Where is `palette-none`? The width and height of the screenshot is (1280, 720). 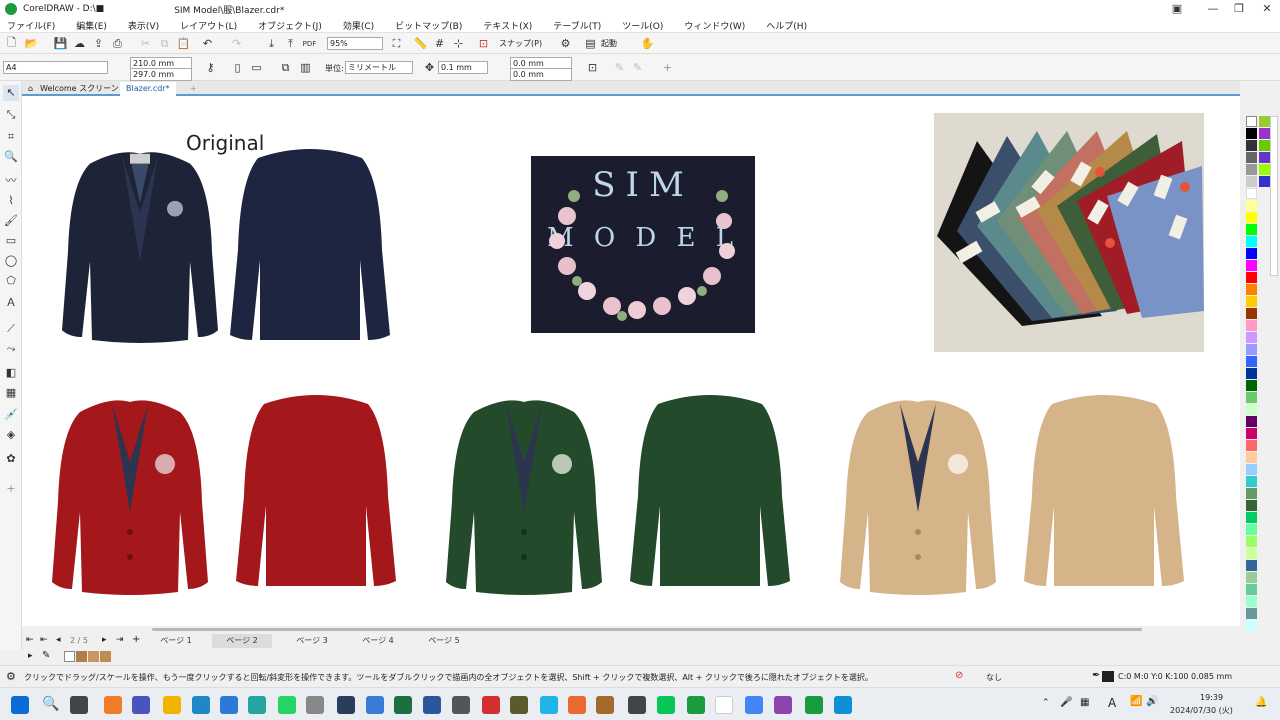
palette-none is located at coordinates (1251, 121).